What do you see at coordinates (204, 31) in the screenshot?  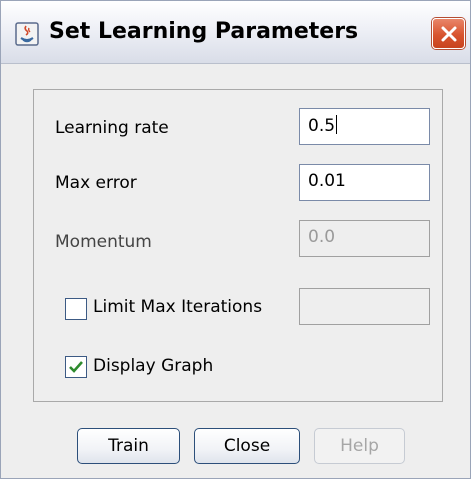 I see `window-title: Set Learning Parameters` at bounding box center [204, 31].